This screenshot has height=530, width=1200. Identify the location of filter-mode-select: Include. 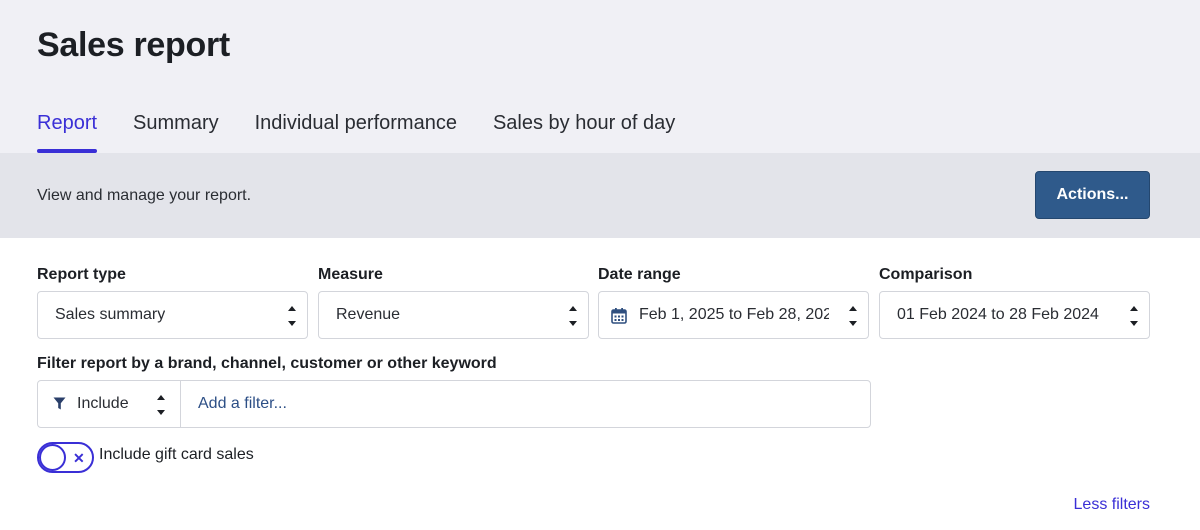
(109, 404).